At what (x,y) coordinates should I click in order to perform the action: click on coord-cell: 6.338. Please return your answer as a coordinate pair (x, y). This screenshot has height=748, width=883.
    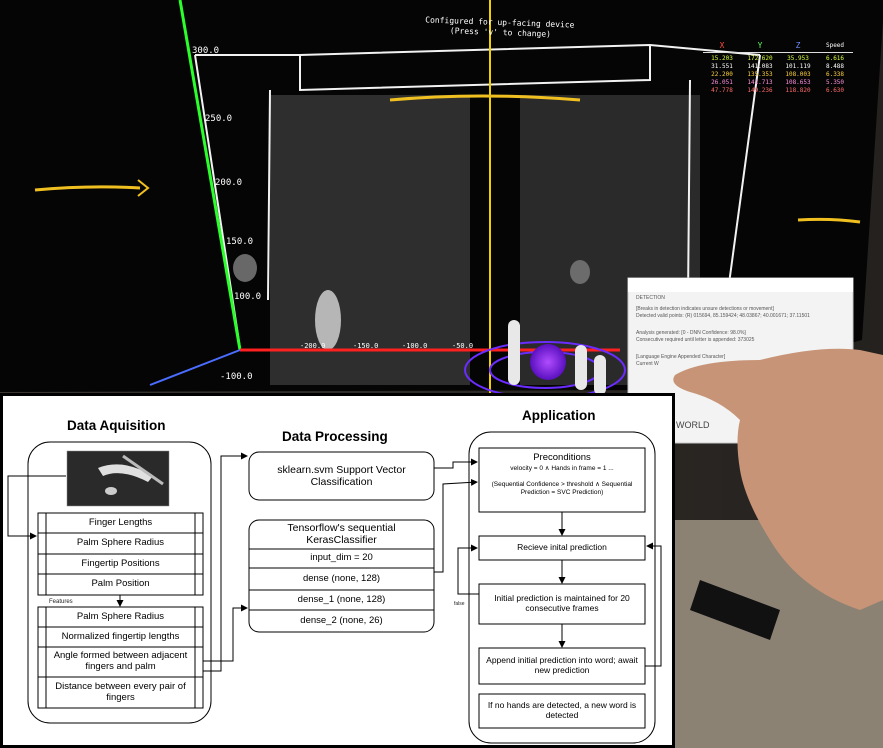
    Looking at the image, I should click on (835, 74).